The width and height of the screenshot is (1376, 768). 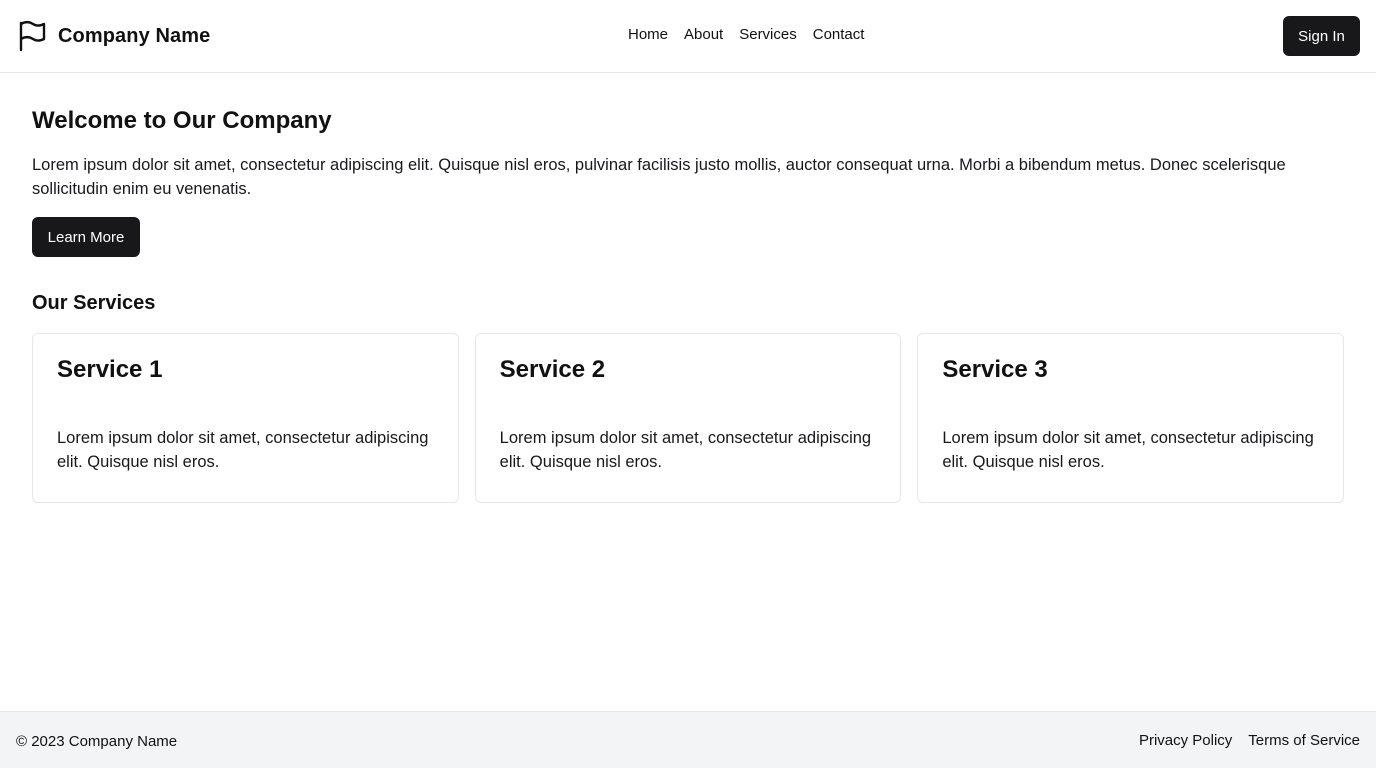 I want to click on service-card-title: Service 3, so click(x=995, y=369).